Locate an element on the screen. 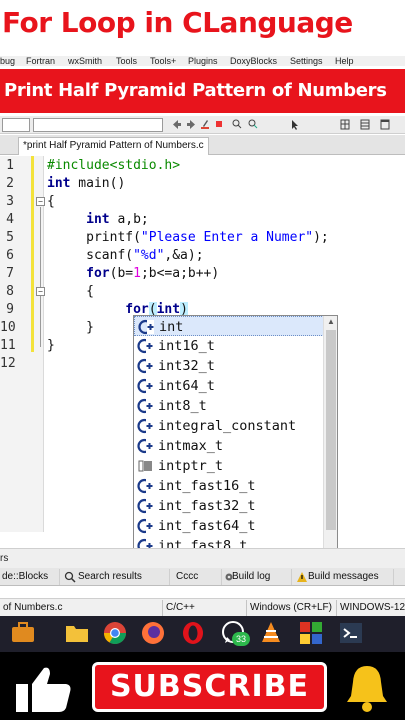 This screenshot has width=405, height=720. tab-search-results-label: Search results is located at coordinates (110, 576).